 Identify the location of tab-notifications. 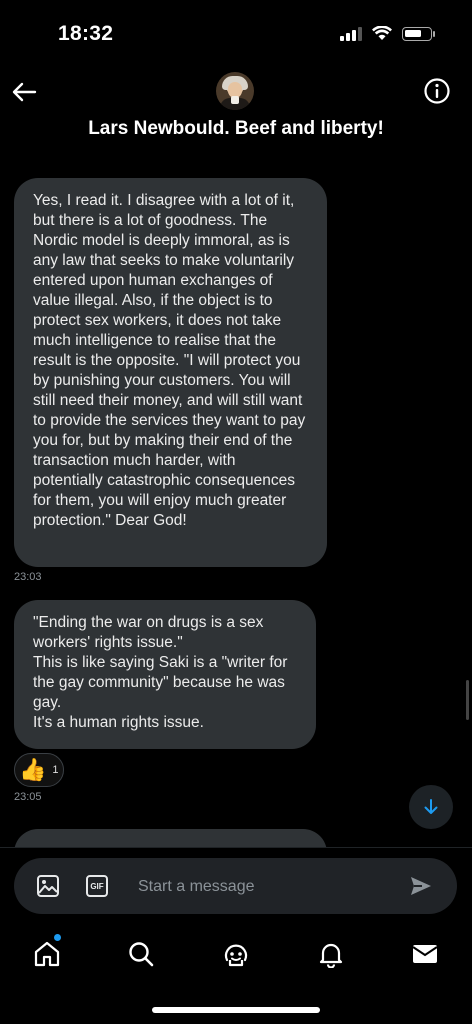
(331, 954).